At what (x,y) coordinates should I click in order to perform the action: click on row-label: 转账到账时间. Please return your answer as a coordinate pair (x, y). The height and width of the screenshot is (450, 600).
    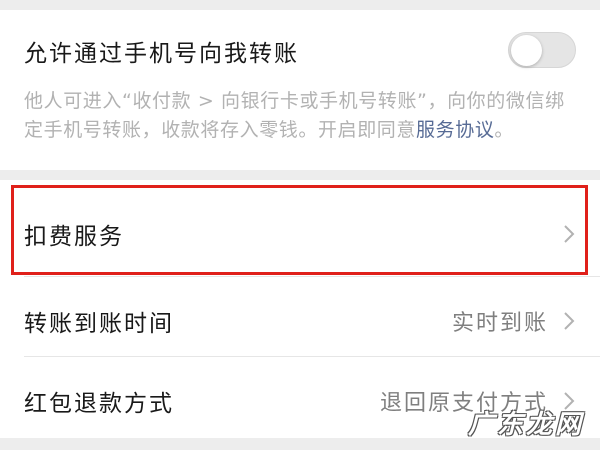
    Looking at the image, I should click on (99, 324).